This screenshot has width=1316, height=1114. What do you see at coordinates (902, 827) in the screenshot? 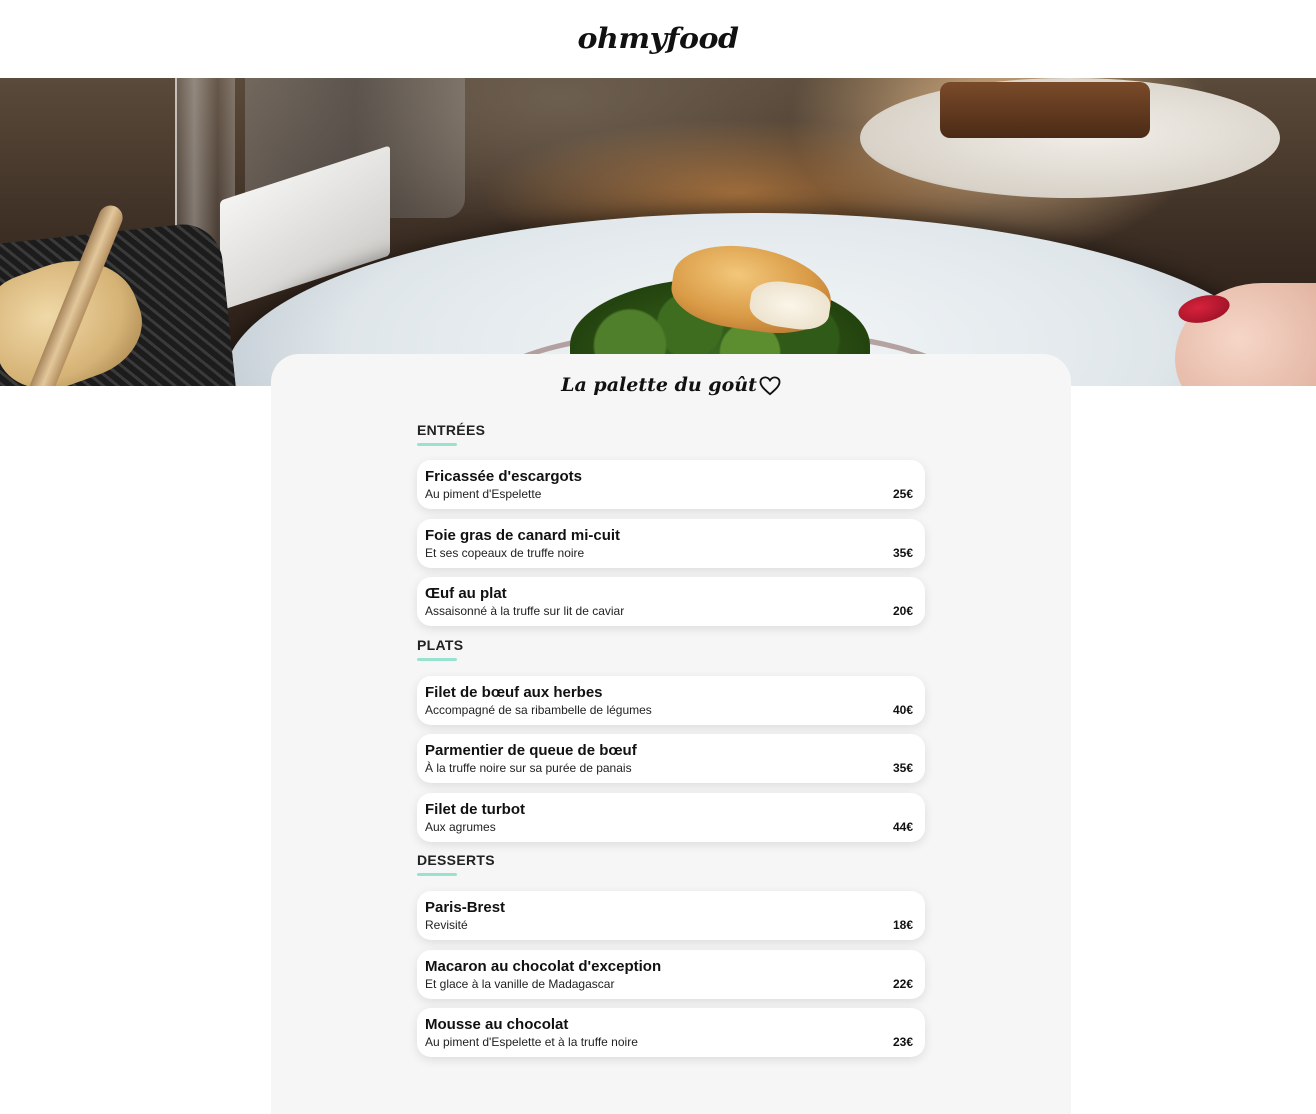
I see `dish-price: 44€` at bounding box center [902, 827].